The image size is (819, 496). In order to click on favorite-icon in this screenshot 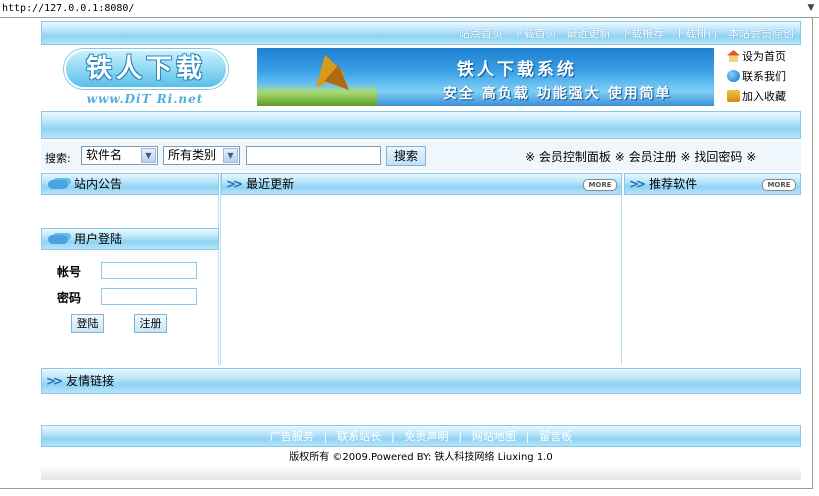, I will do `click(733, 96)`.